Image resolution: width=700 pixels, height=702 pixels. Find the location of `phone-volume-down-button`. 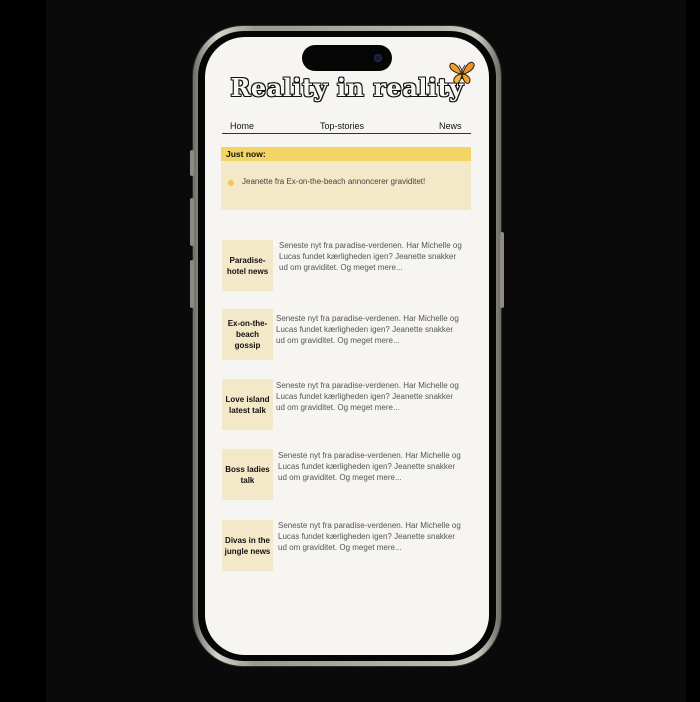

phone-volume-down-button is located at coordinates (192, 284).